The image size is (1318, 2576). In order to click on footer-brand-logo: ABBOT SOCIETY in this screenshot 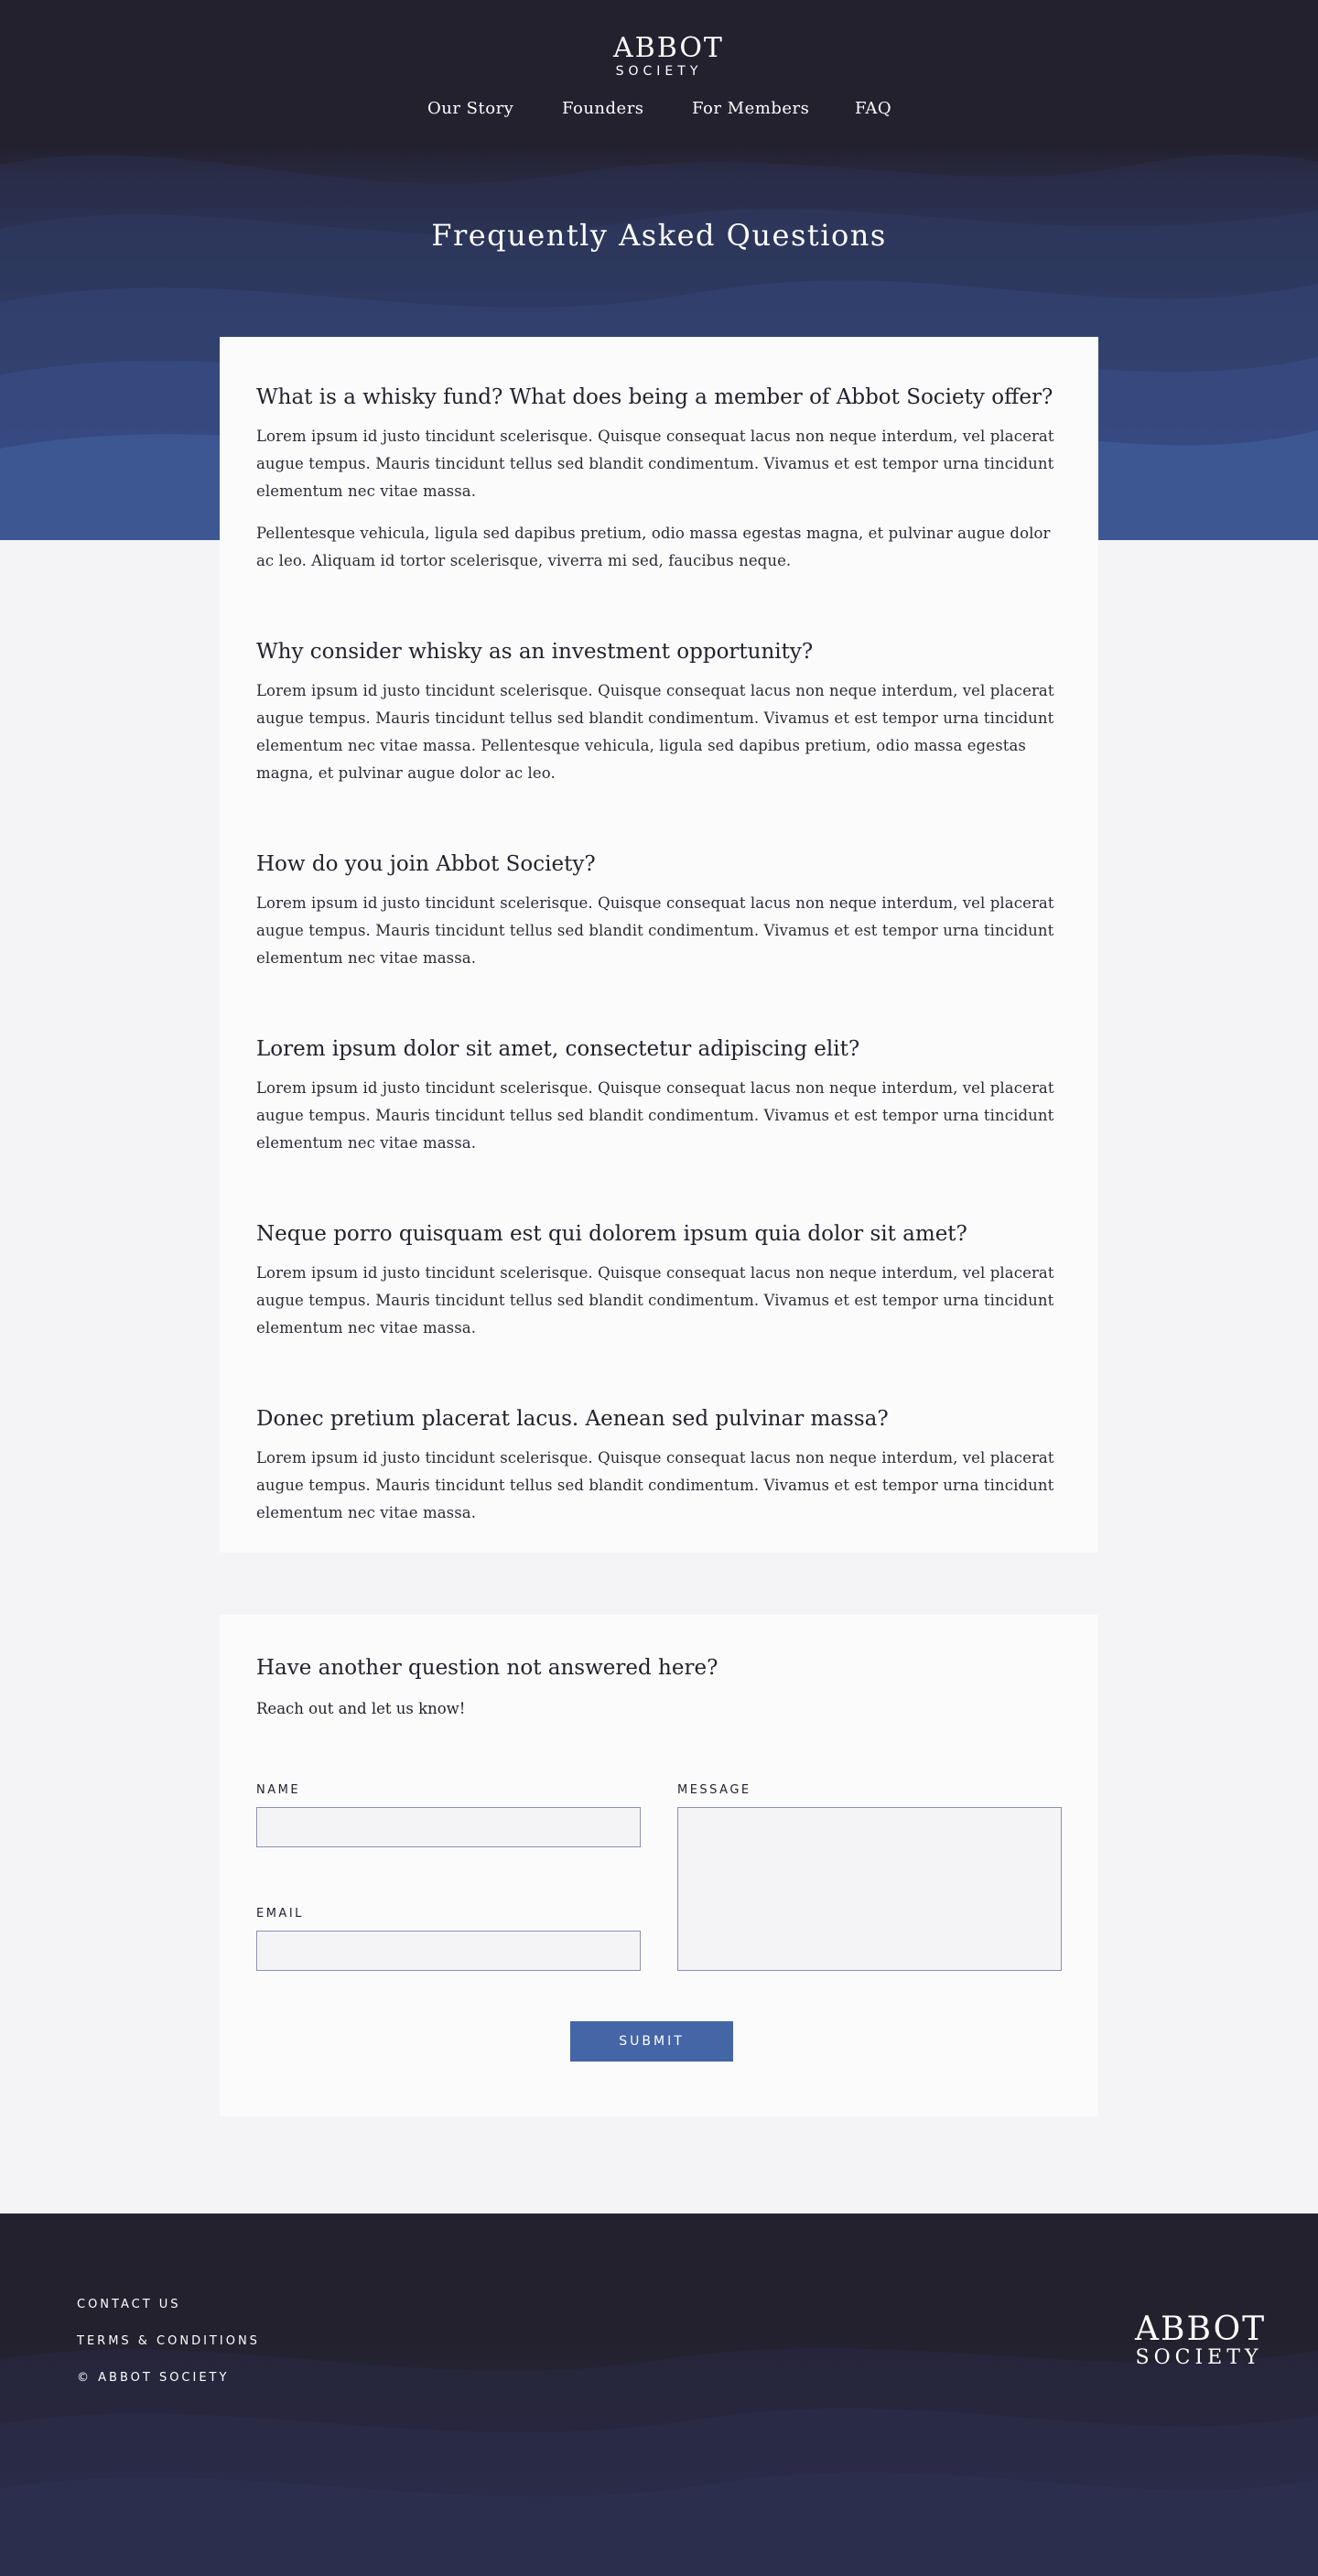, I will do `click(1201, 2340)`.